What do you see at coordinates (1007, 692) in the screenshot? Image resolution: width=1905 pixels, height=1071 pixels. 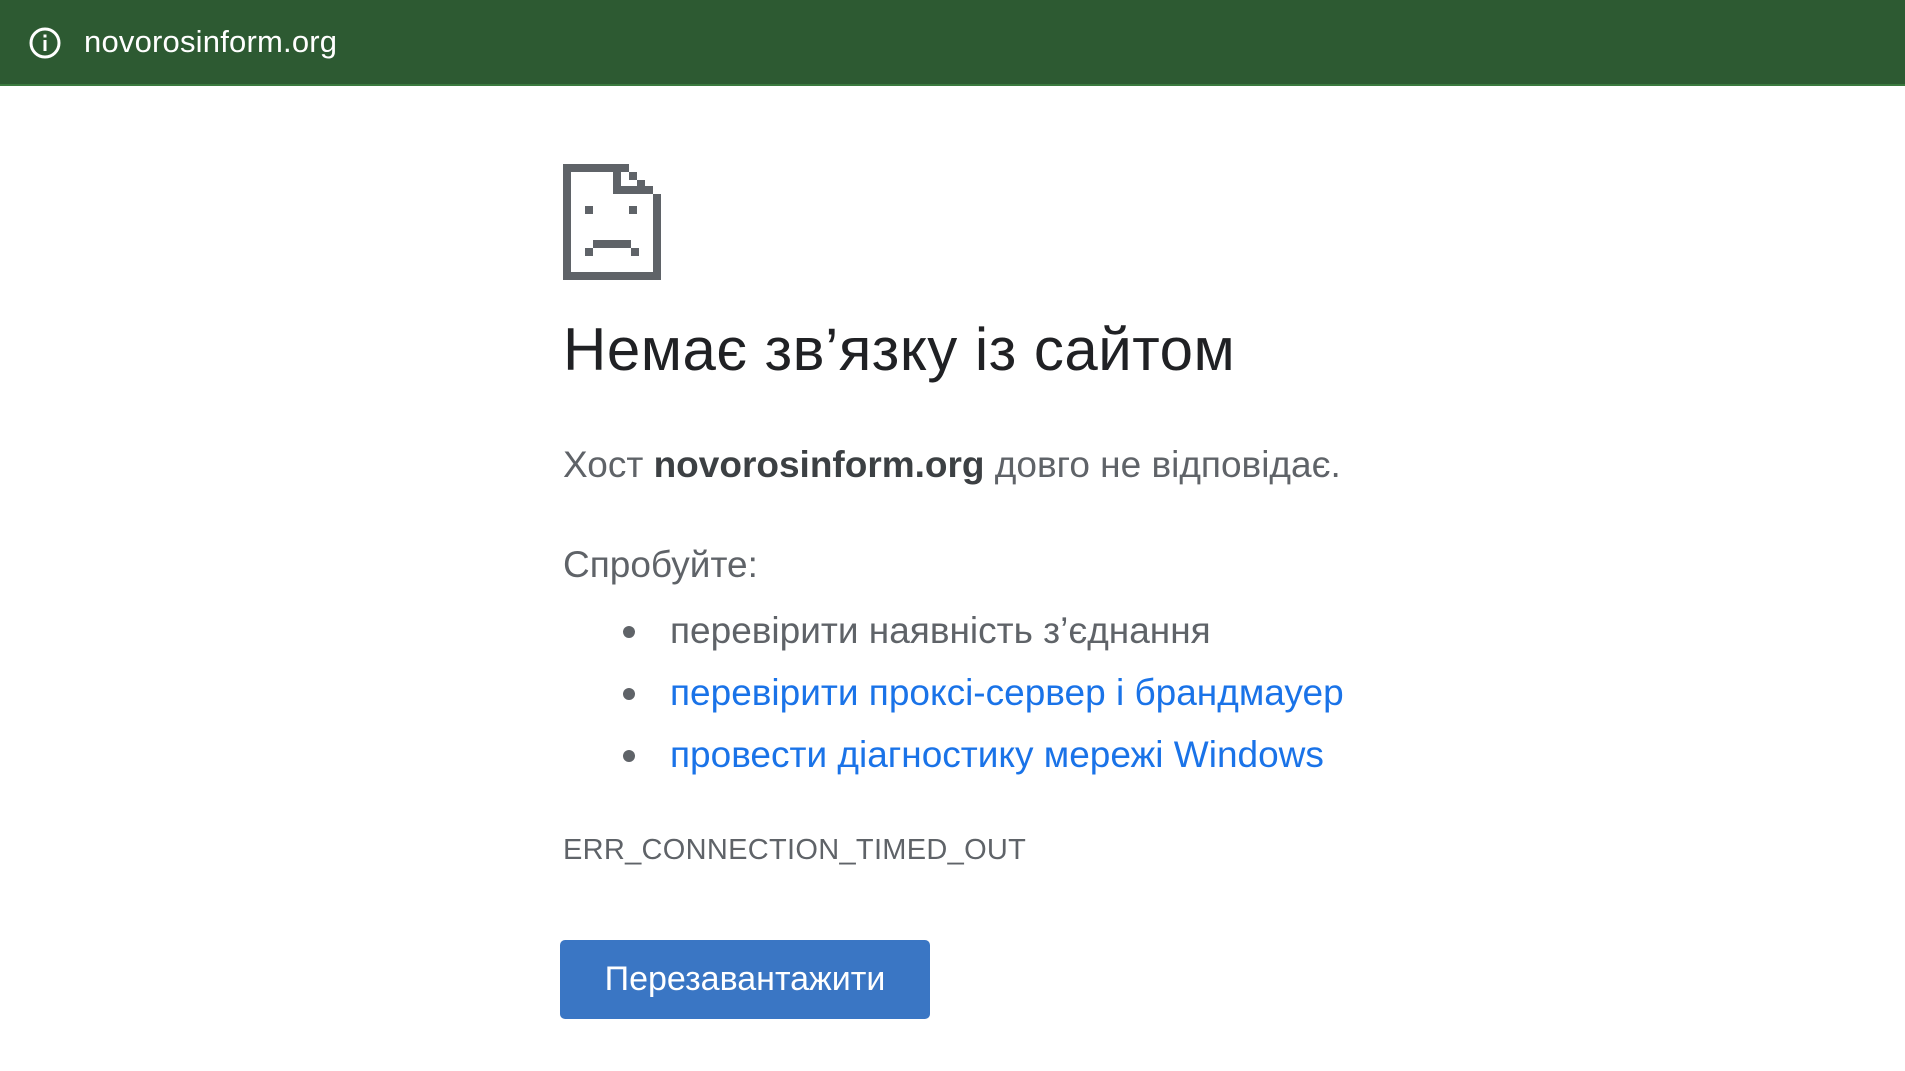 I see `check-proxy-link: перевірити проксі-сервер і брандмауер` at bounding box center [1007, 692].